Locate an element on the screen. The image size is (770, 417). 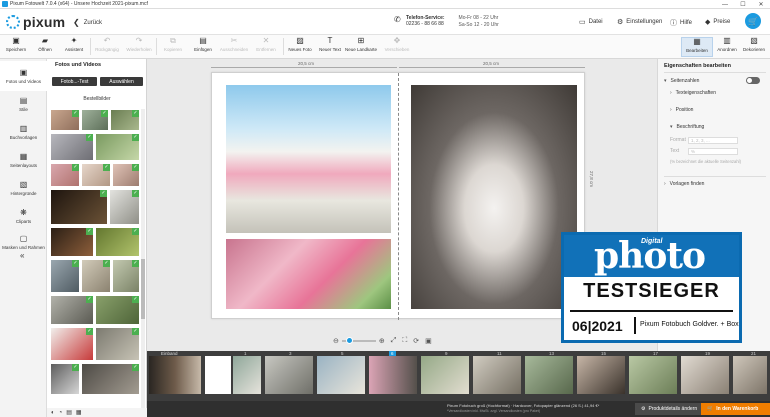
paste-button: ▤ Einfügen is located at coordinates (203, 47).